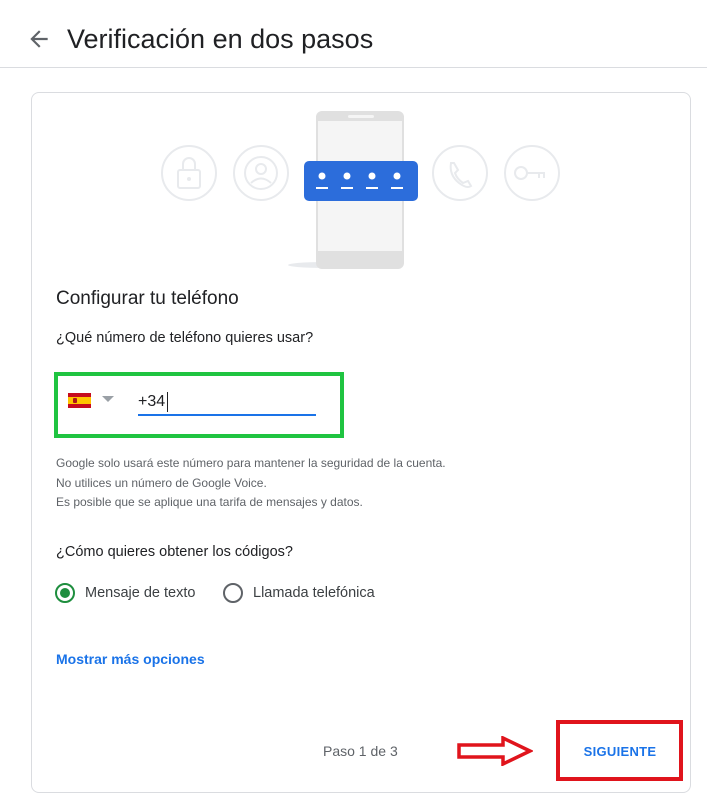  I want to click on arrow-back-icon, so click(39, 39).